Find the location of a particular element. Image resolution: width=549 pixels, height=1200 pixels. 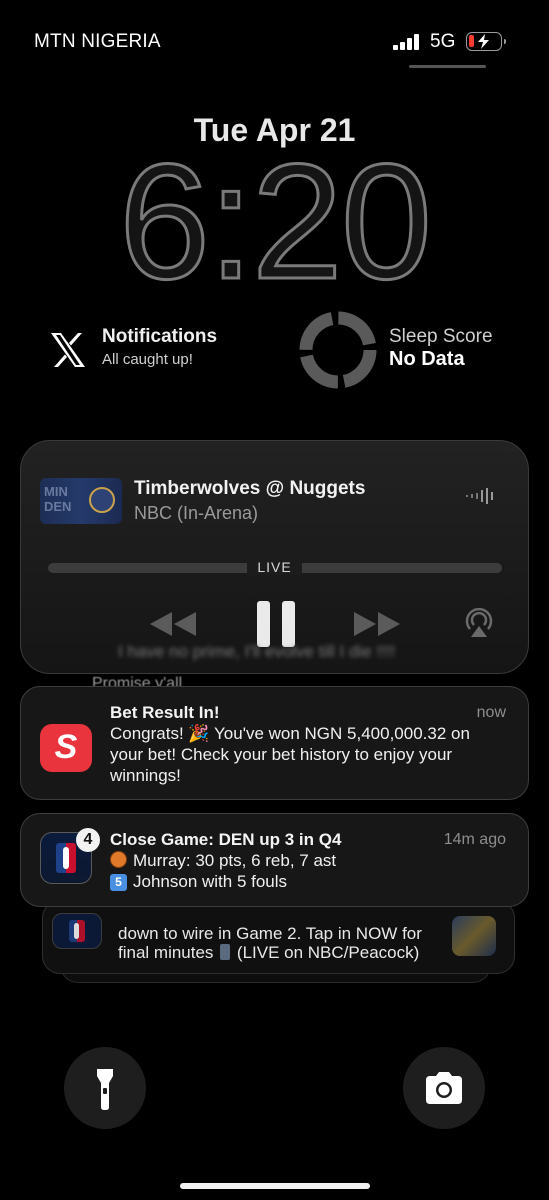

media-source: NBC (In-Arena) is located at coordinates (196, 513).